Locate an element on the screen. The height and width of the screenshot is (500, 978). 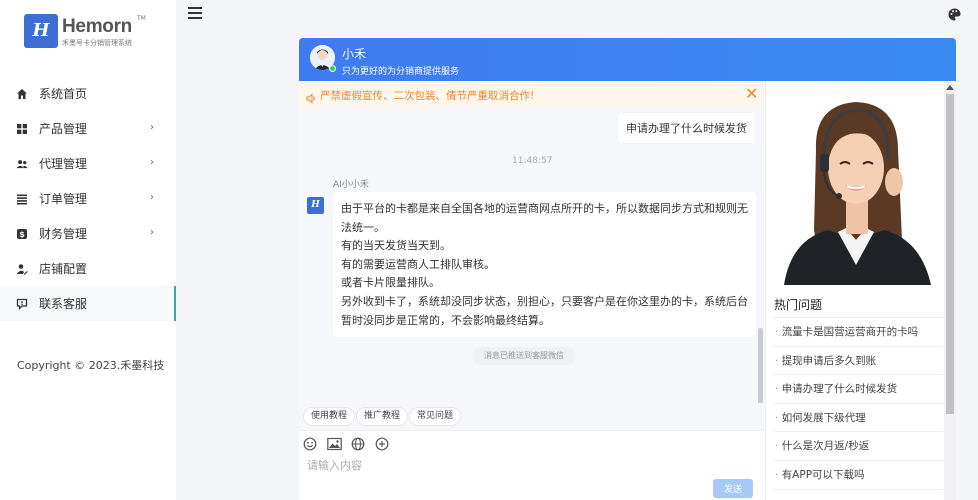
chat-icon is located at coordinates (22, 304).